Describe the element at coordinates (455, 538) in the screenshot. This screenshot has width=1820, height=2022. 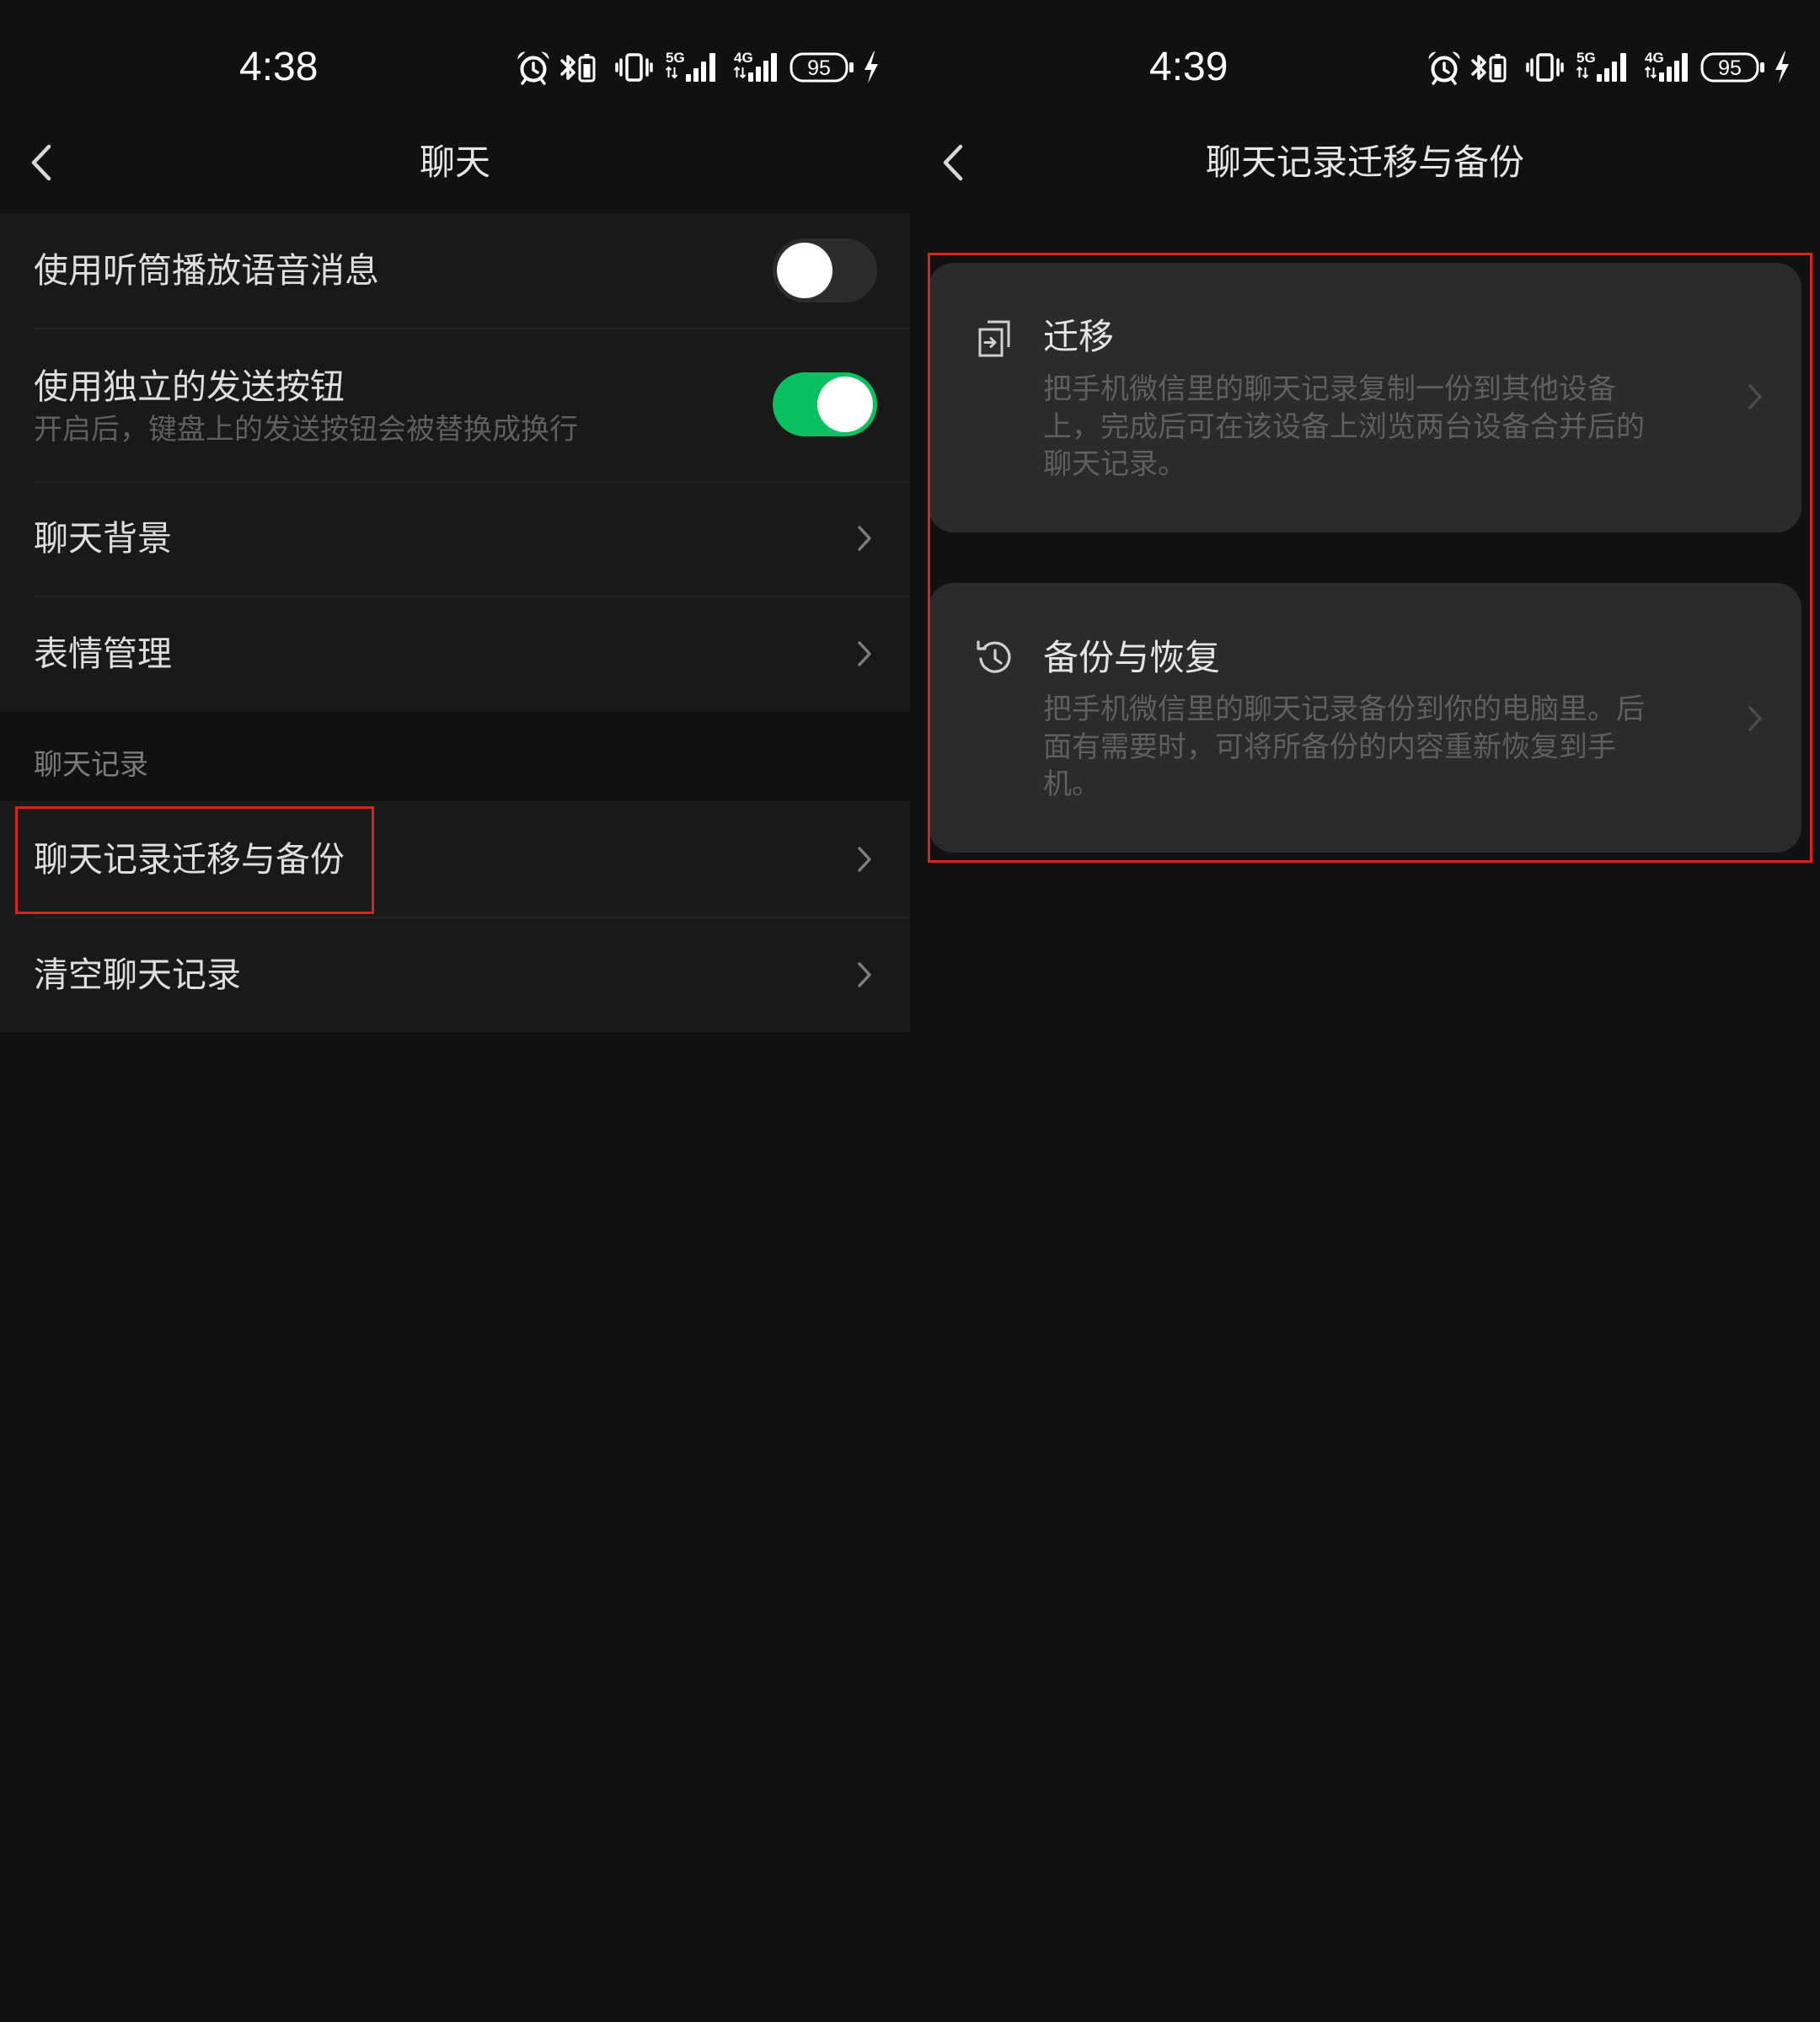
I see `setting-row-chat-background: 聊天背景` at that location.